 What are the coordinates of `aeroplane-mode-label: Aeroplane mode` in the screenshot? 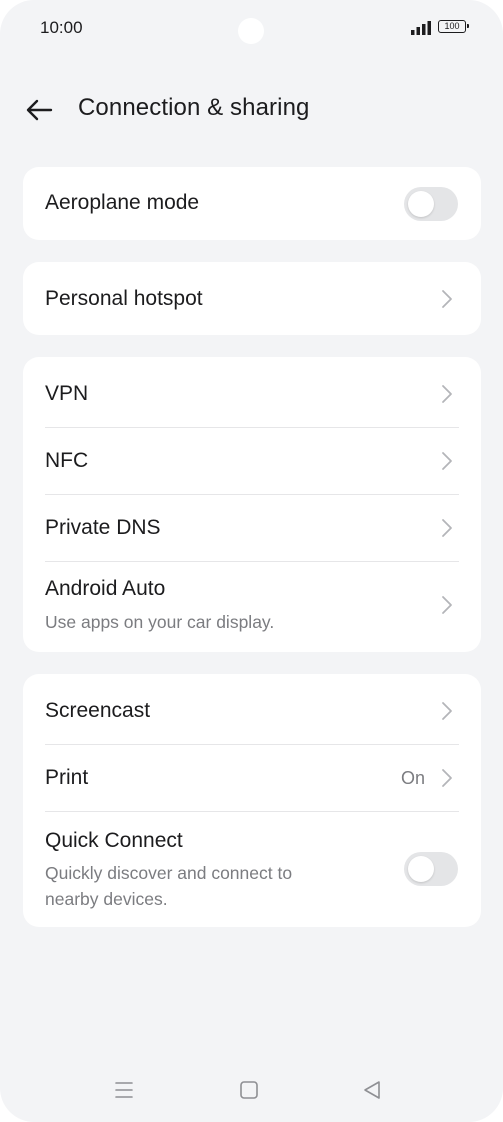 It's located at (122, 202).